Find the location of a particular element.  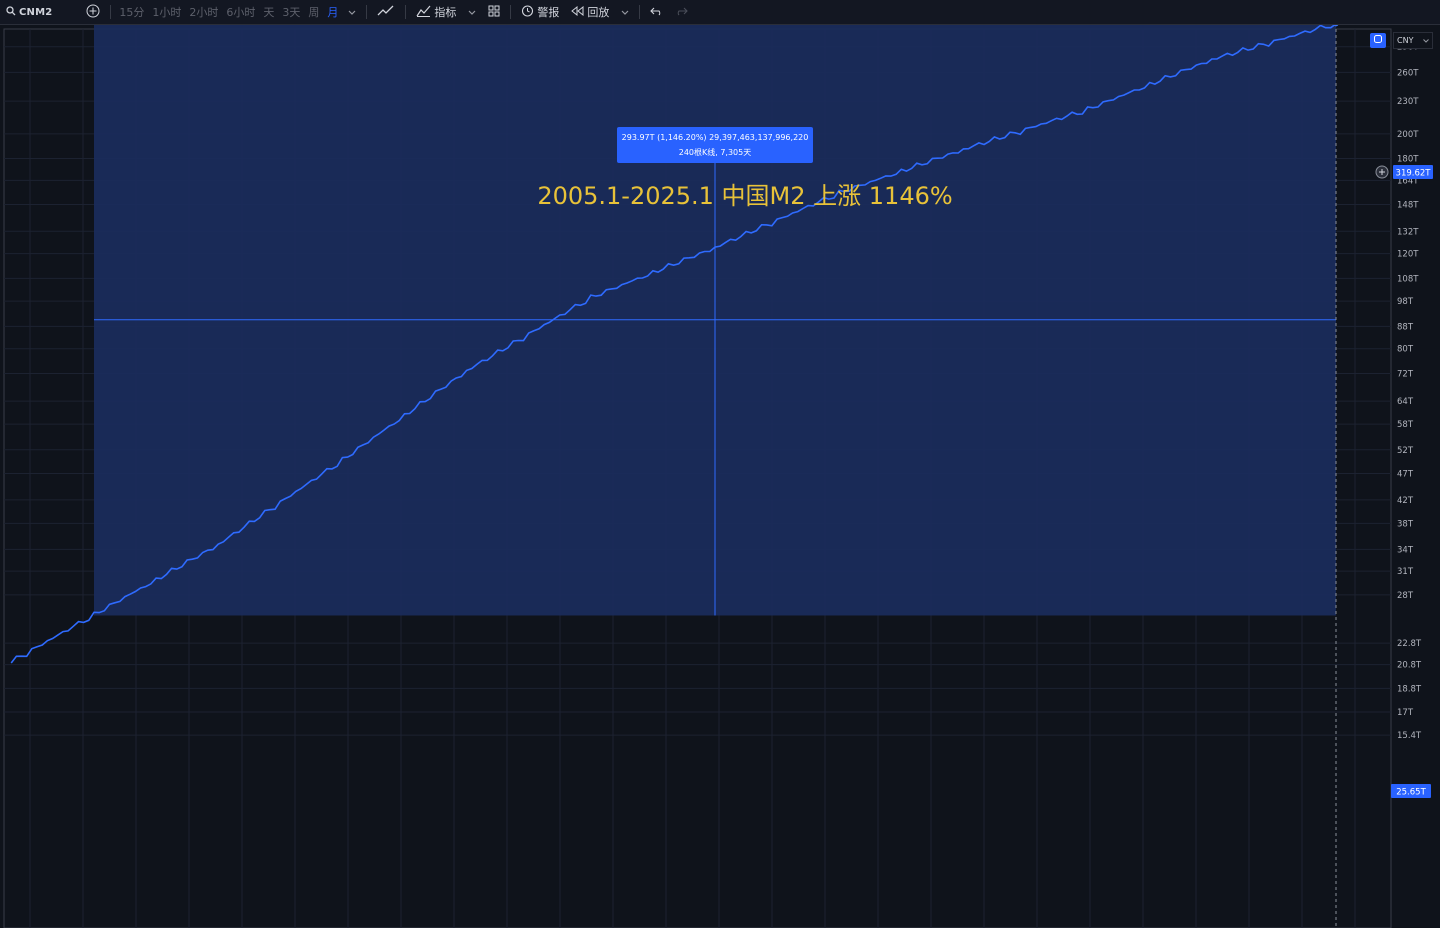

chart-annotation-text: 2005.1-2025.1 中国M2 上涨 1146% is located at coordinates (745, 196).